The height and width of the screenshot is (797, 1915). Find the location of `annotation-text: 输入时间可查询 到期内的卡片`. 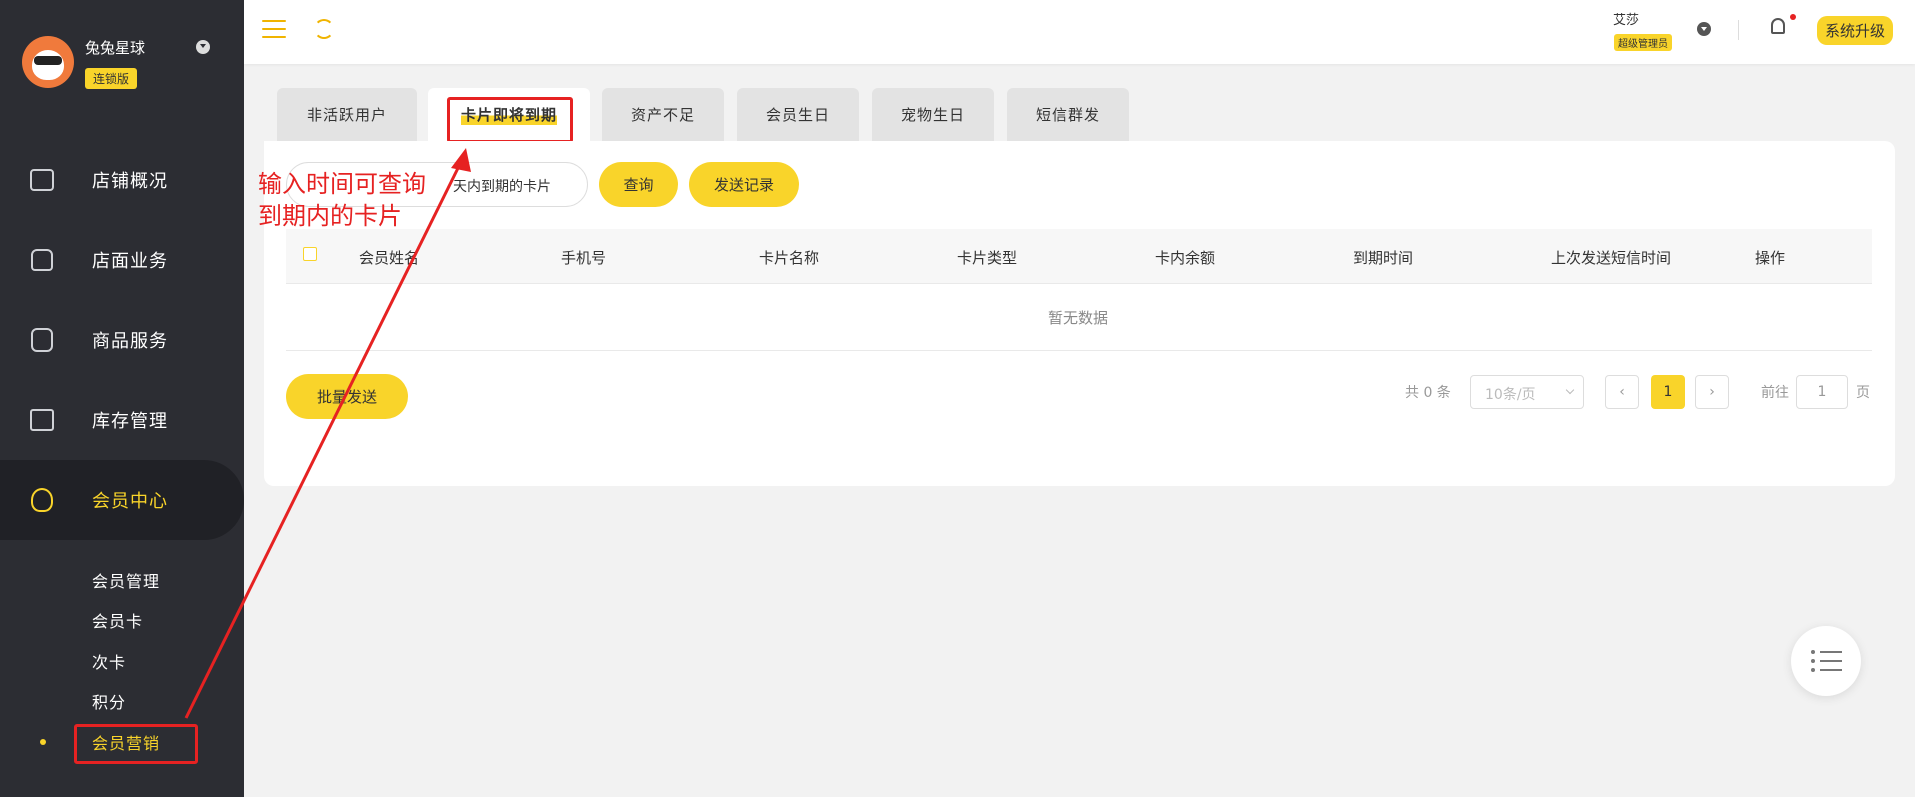

annotation-text: 输入时间可查询 到期内的卡片 is located at coordinates (342, 200).